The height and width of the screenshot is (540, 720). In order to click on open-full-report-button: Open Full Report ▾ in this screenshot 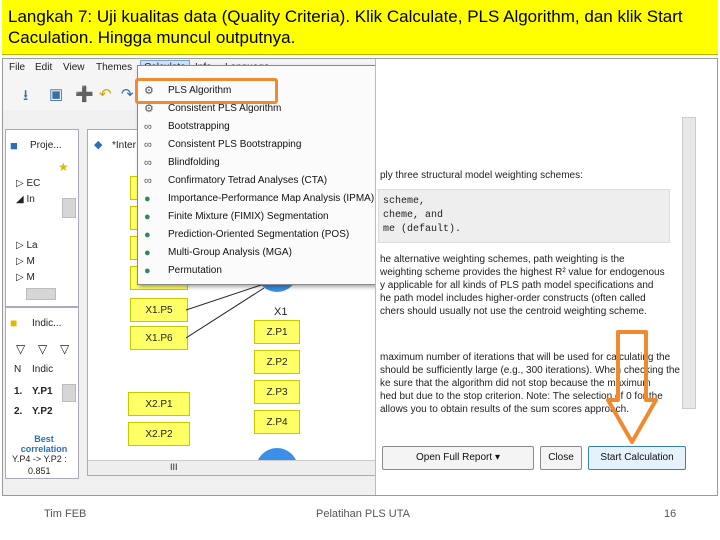, I will do `click(458, 458)`.